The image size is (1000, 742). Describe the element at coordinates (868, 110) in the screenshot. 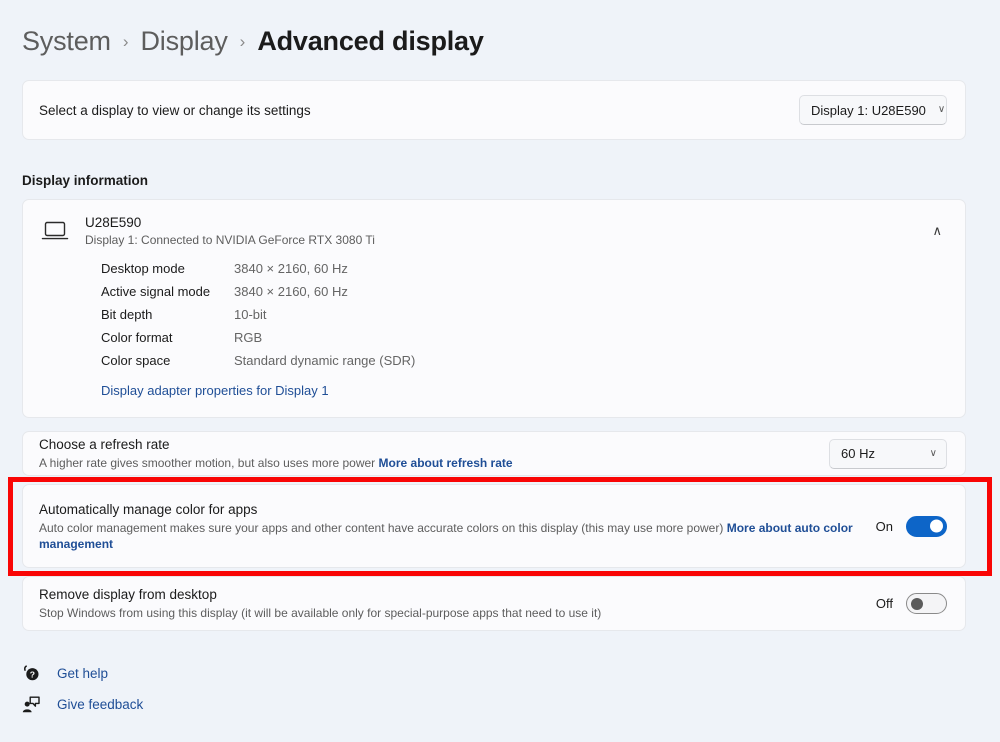

I see `display-selector-value: Display 1: U28E590` at that location.